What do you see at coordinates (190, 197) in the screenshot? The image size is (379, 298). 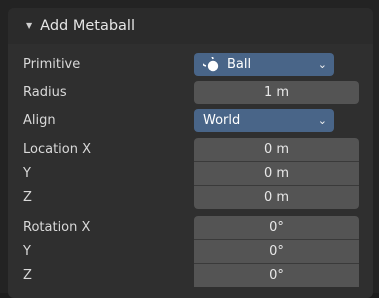 I see `location-z-row: Z 0 m` at bounding box center [190, 197].